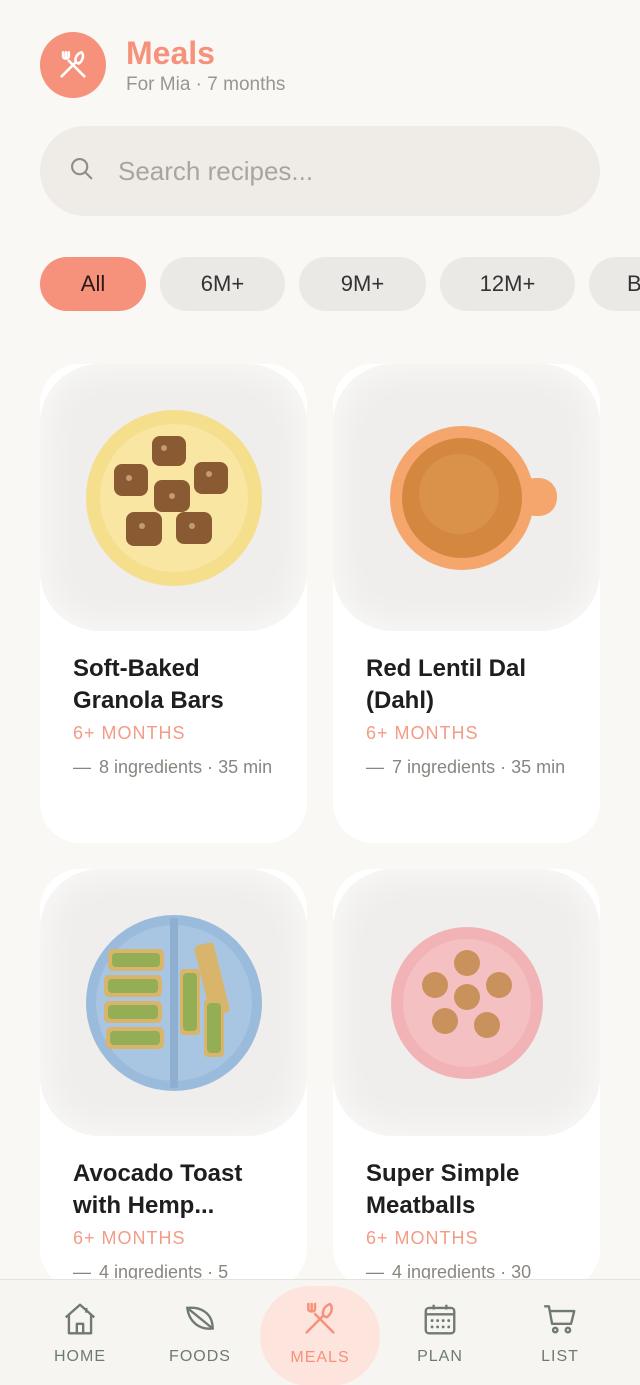 The image size is (640, 1385). Describe the element at coordinates (80, 1319) in the screenshot. I see `home-icon` at that location.